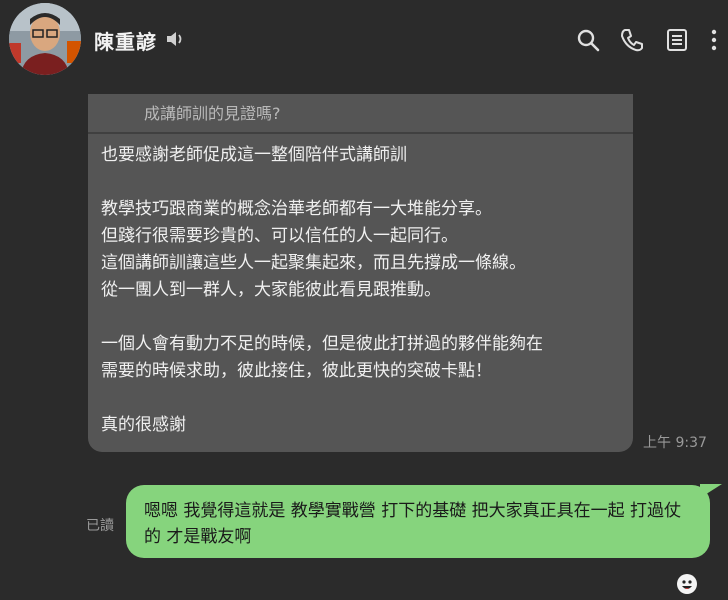 The height and width of the screenshot is (600, 728). I want to click on message-timestamp: 上午 9:37, so click(675, 443).